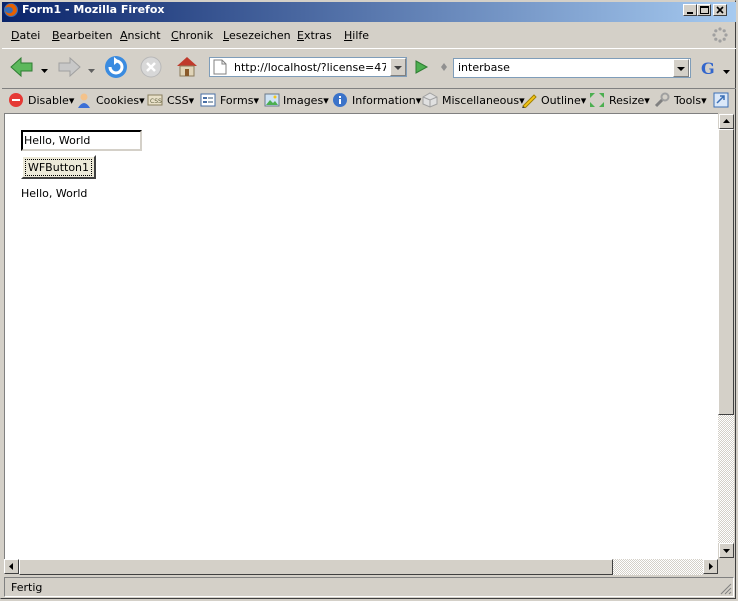 The width and height of the screenshot is (738, 601). I want to click on disable-icon, so click(16, 100).